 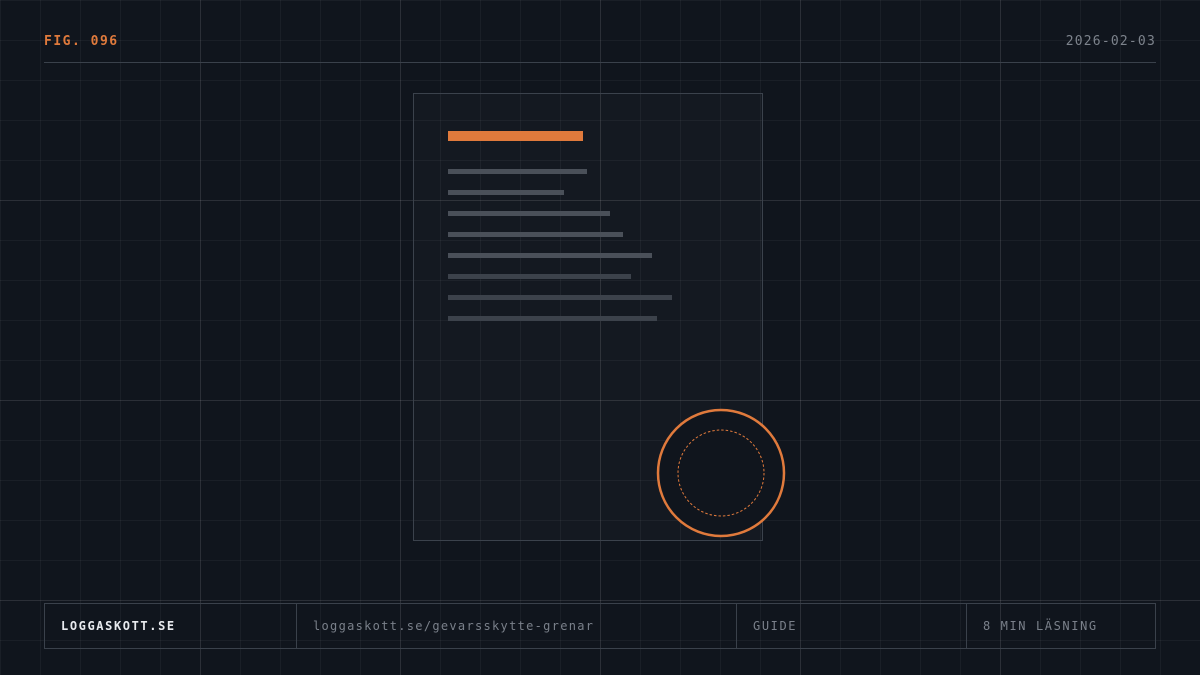 I want to click on reading-time: 8 MIN LÄSNING, so click(x=1060, y=626).